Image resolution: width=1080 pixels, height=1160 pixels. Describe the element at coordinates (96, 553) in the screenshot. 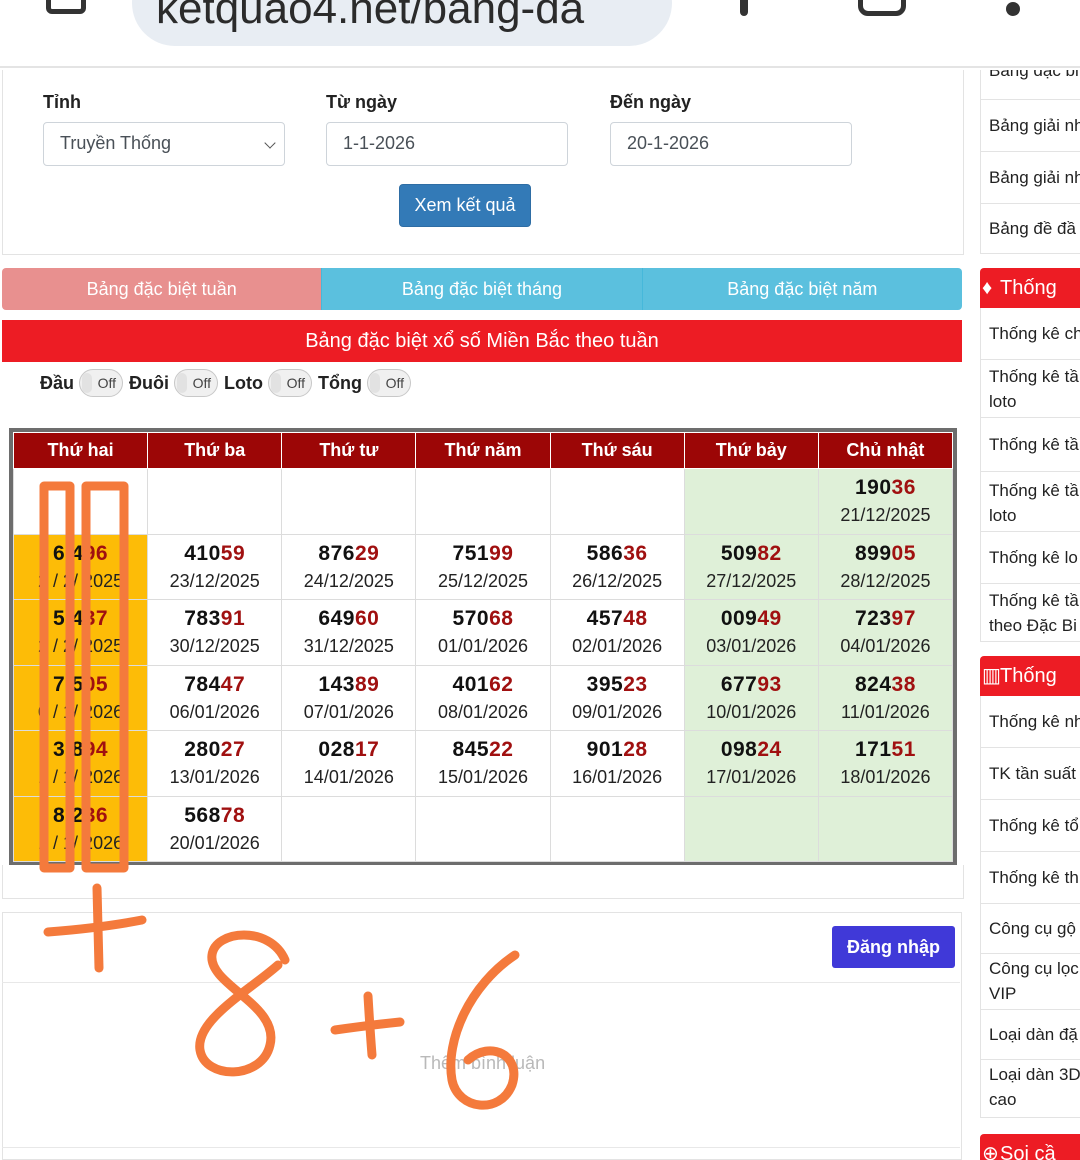

I see `number-tail: 96` at that location.